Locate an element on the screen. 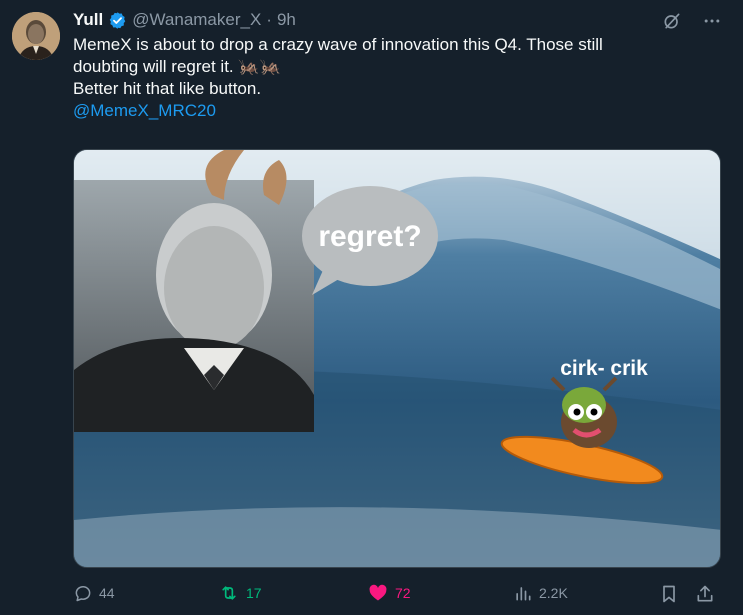 The image size is (743, 615). retweet-button: 17 is located at coordinates (240, 593).